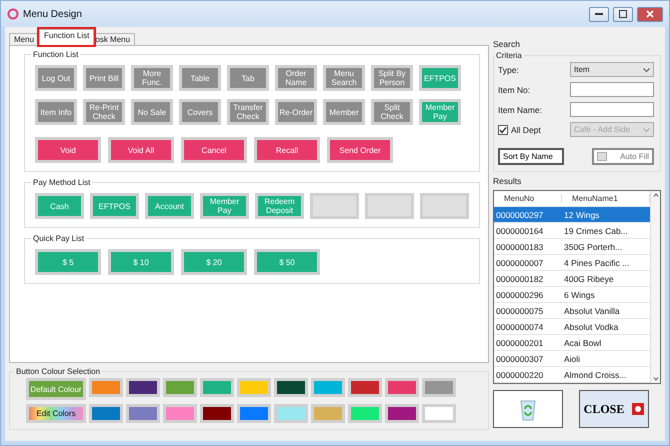  What do you see at coordinates (572, 311) in the screenshot?
I see `result-row: 0000000075 Absolut Vanilla` at bounding box center [572, 311].